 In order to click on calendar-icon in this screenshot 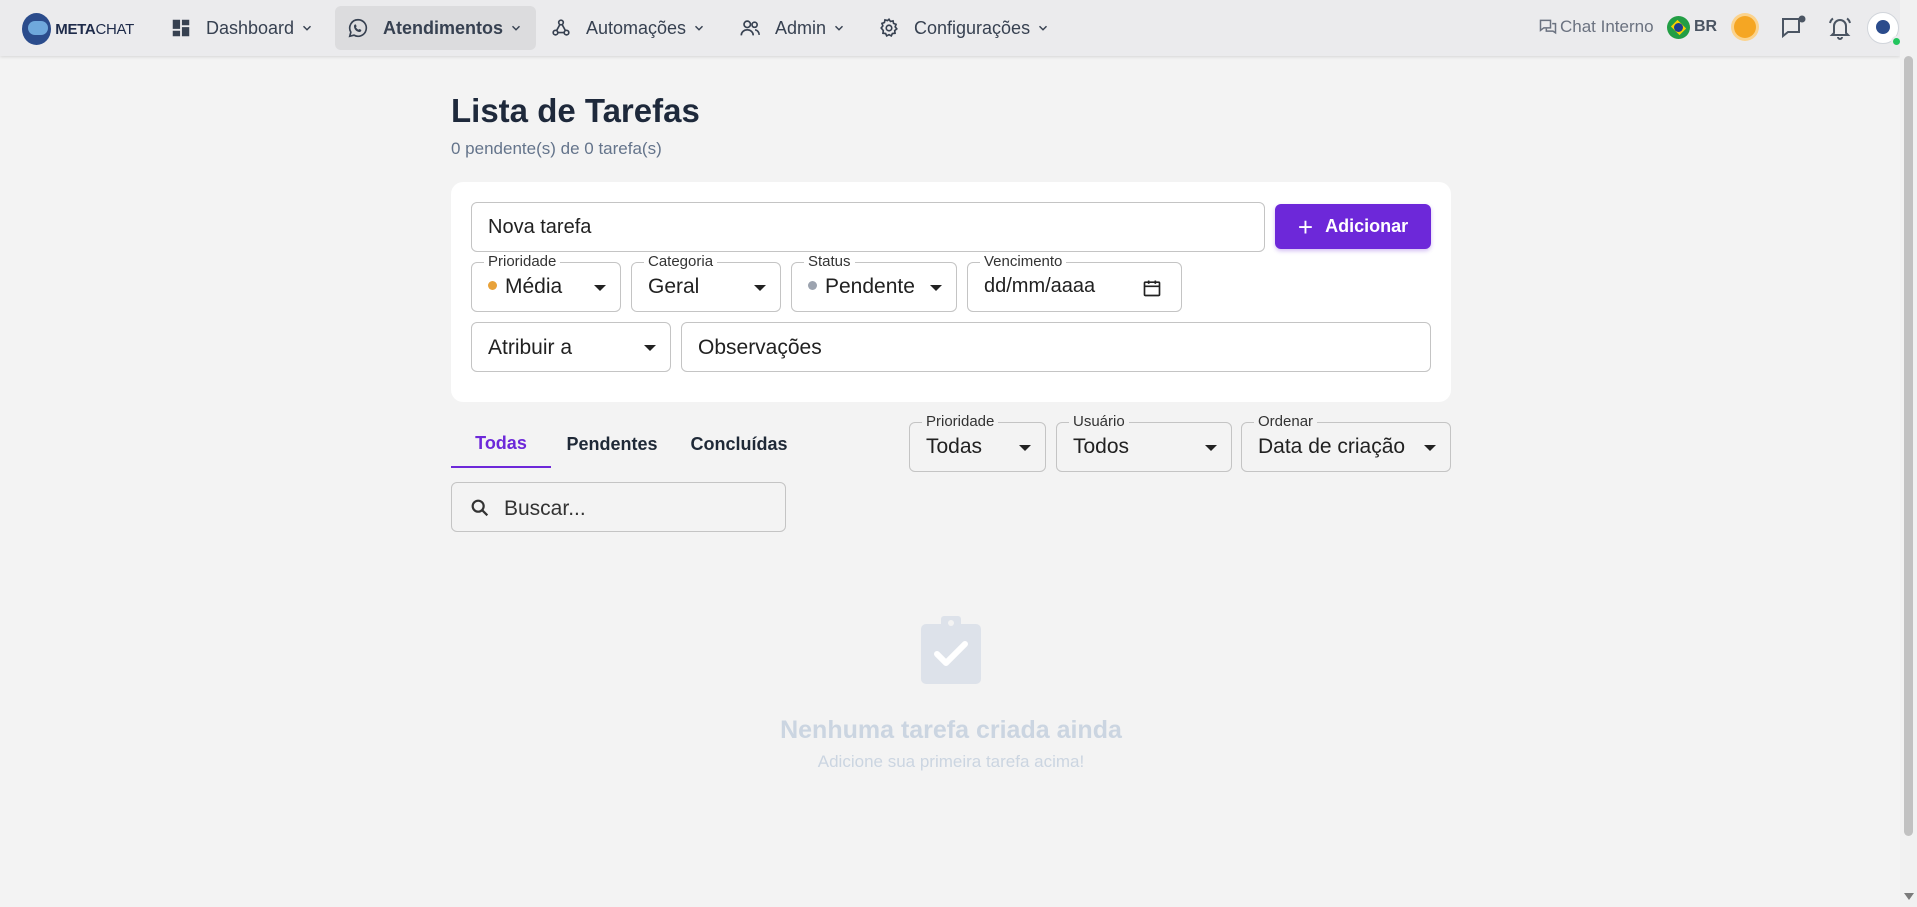, I will do `click(1152, 288)`.